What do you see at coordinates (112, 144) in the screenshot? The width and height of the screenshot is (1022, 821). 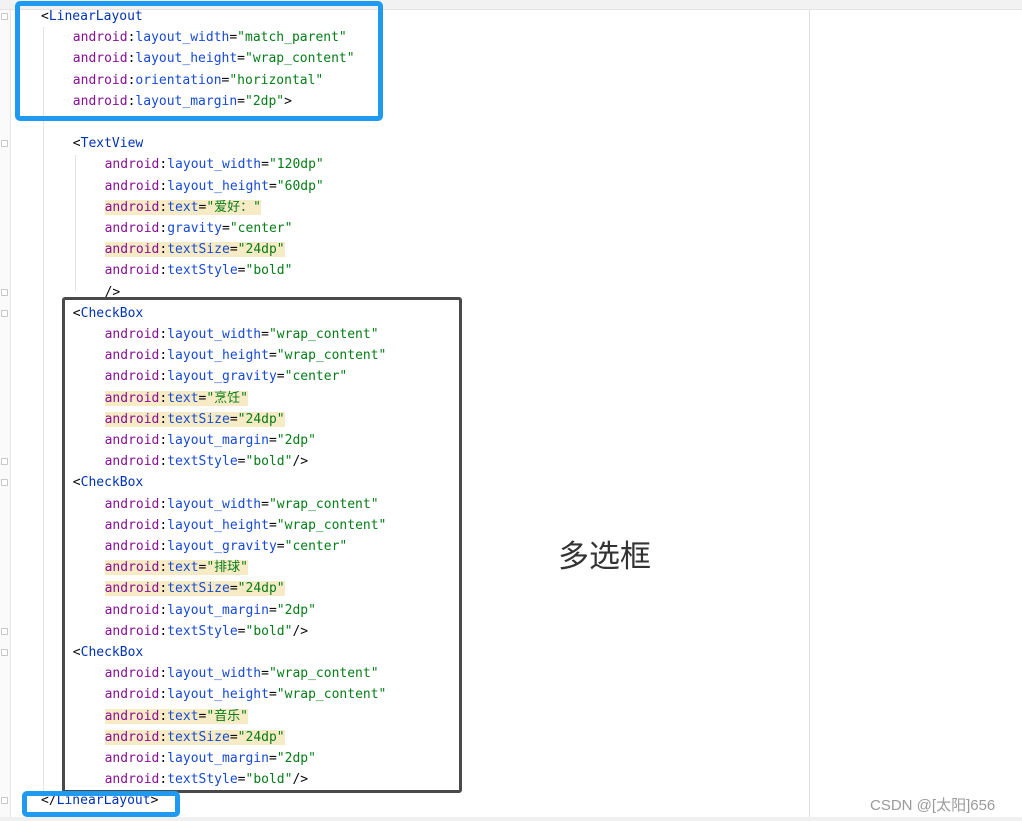 I see `tag-name: TextView` at bounding box center [112, 144].